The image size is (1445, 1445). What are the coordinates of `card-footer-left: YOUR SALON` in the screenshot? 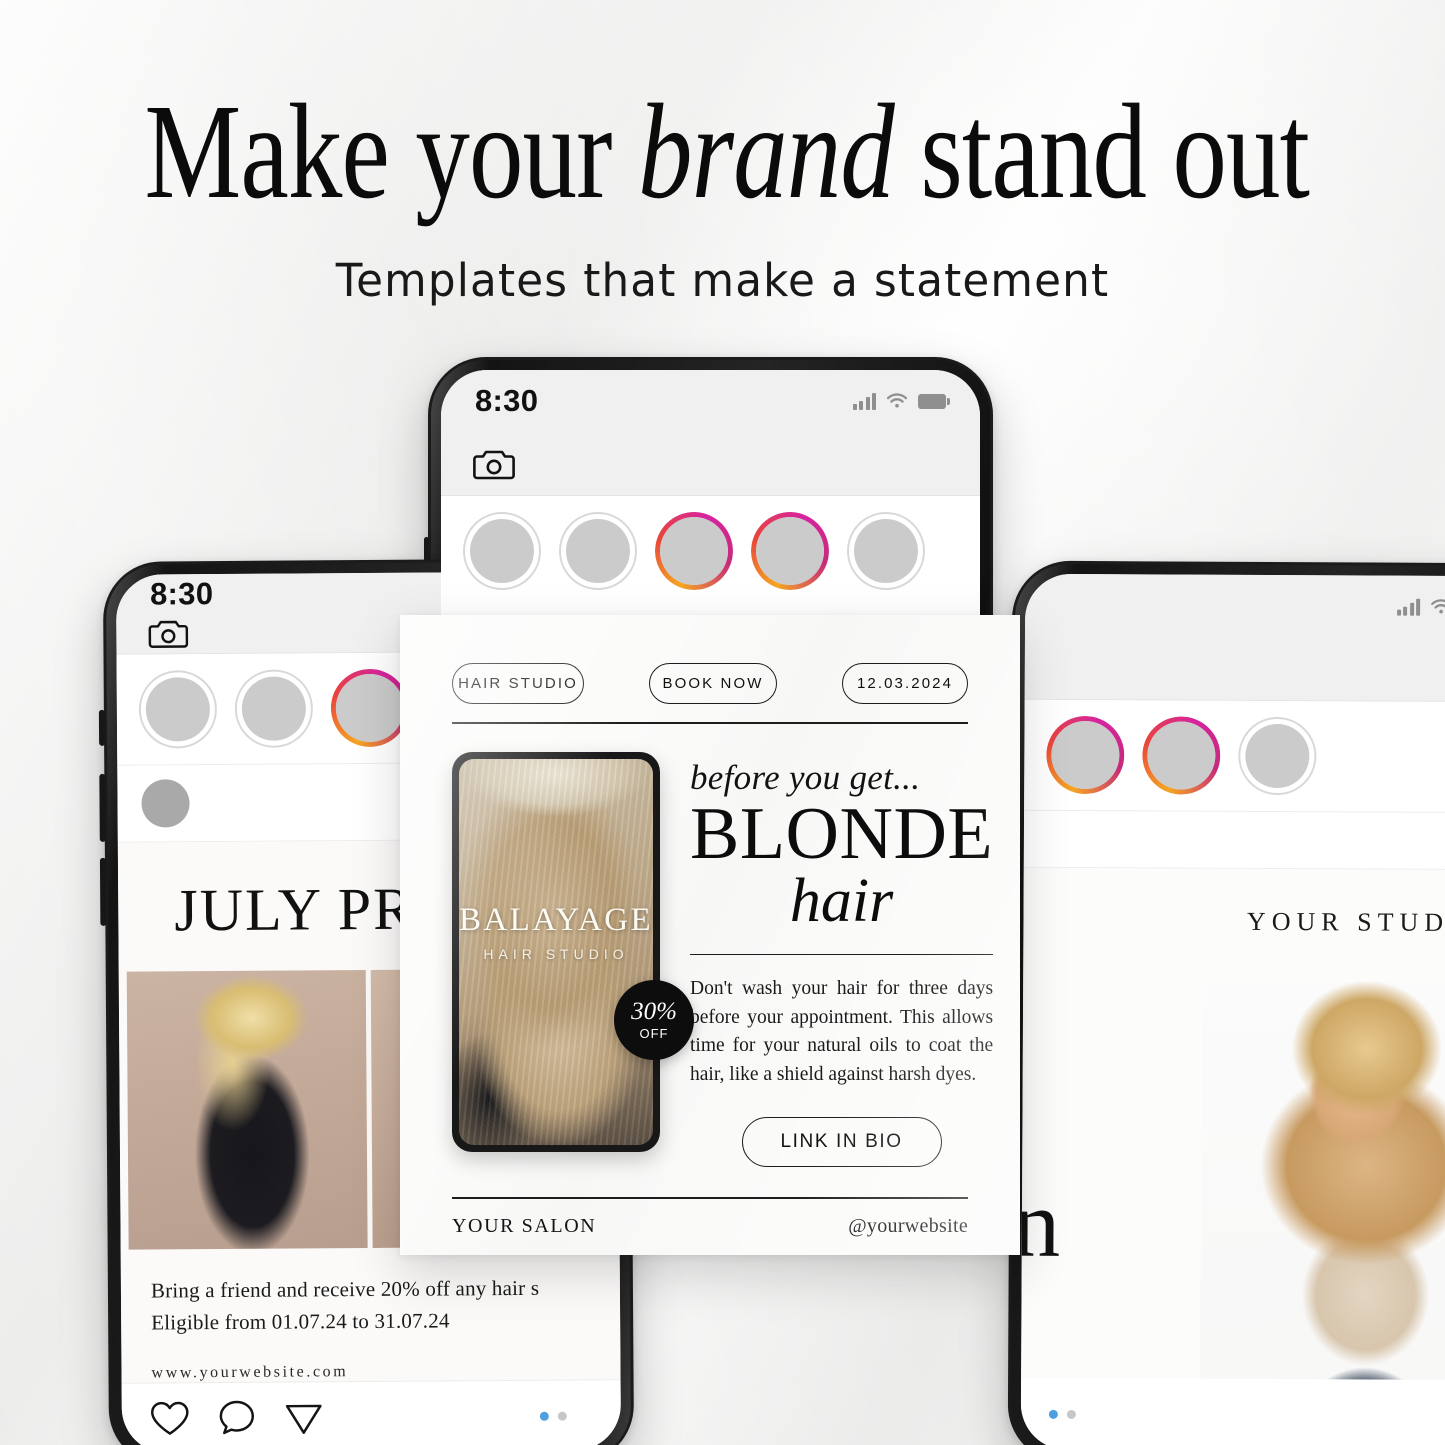 It's located at (524, 1225).